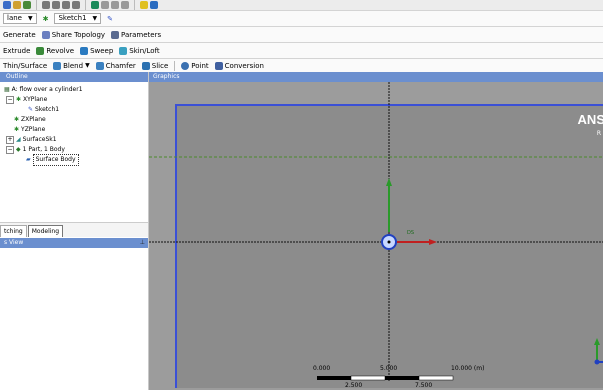 This screenshot has height=390, width=603. Describe the element at coordinates (47, 109) in the screenshot. I see `tree-node-label: Sketch1` at that location.